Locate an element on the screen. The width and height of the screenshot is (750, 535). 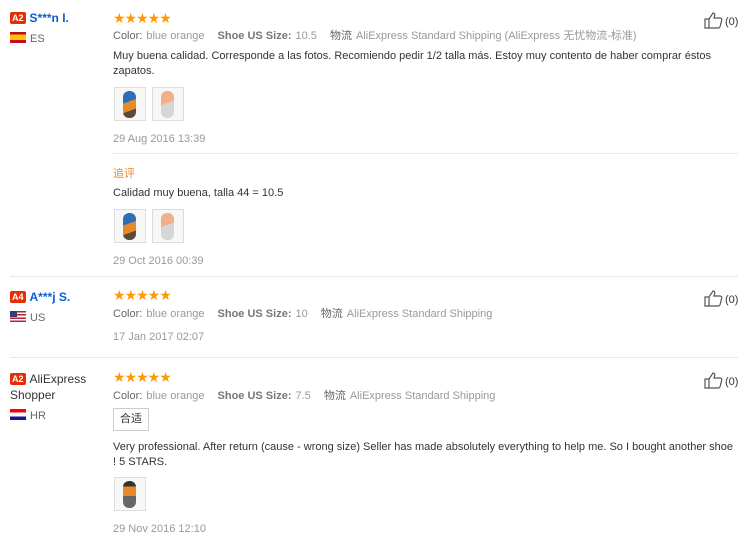
country-code: HR is located at coordinates (38, 416).